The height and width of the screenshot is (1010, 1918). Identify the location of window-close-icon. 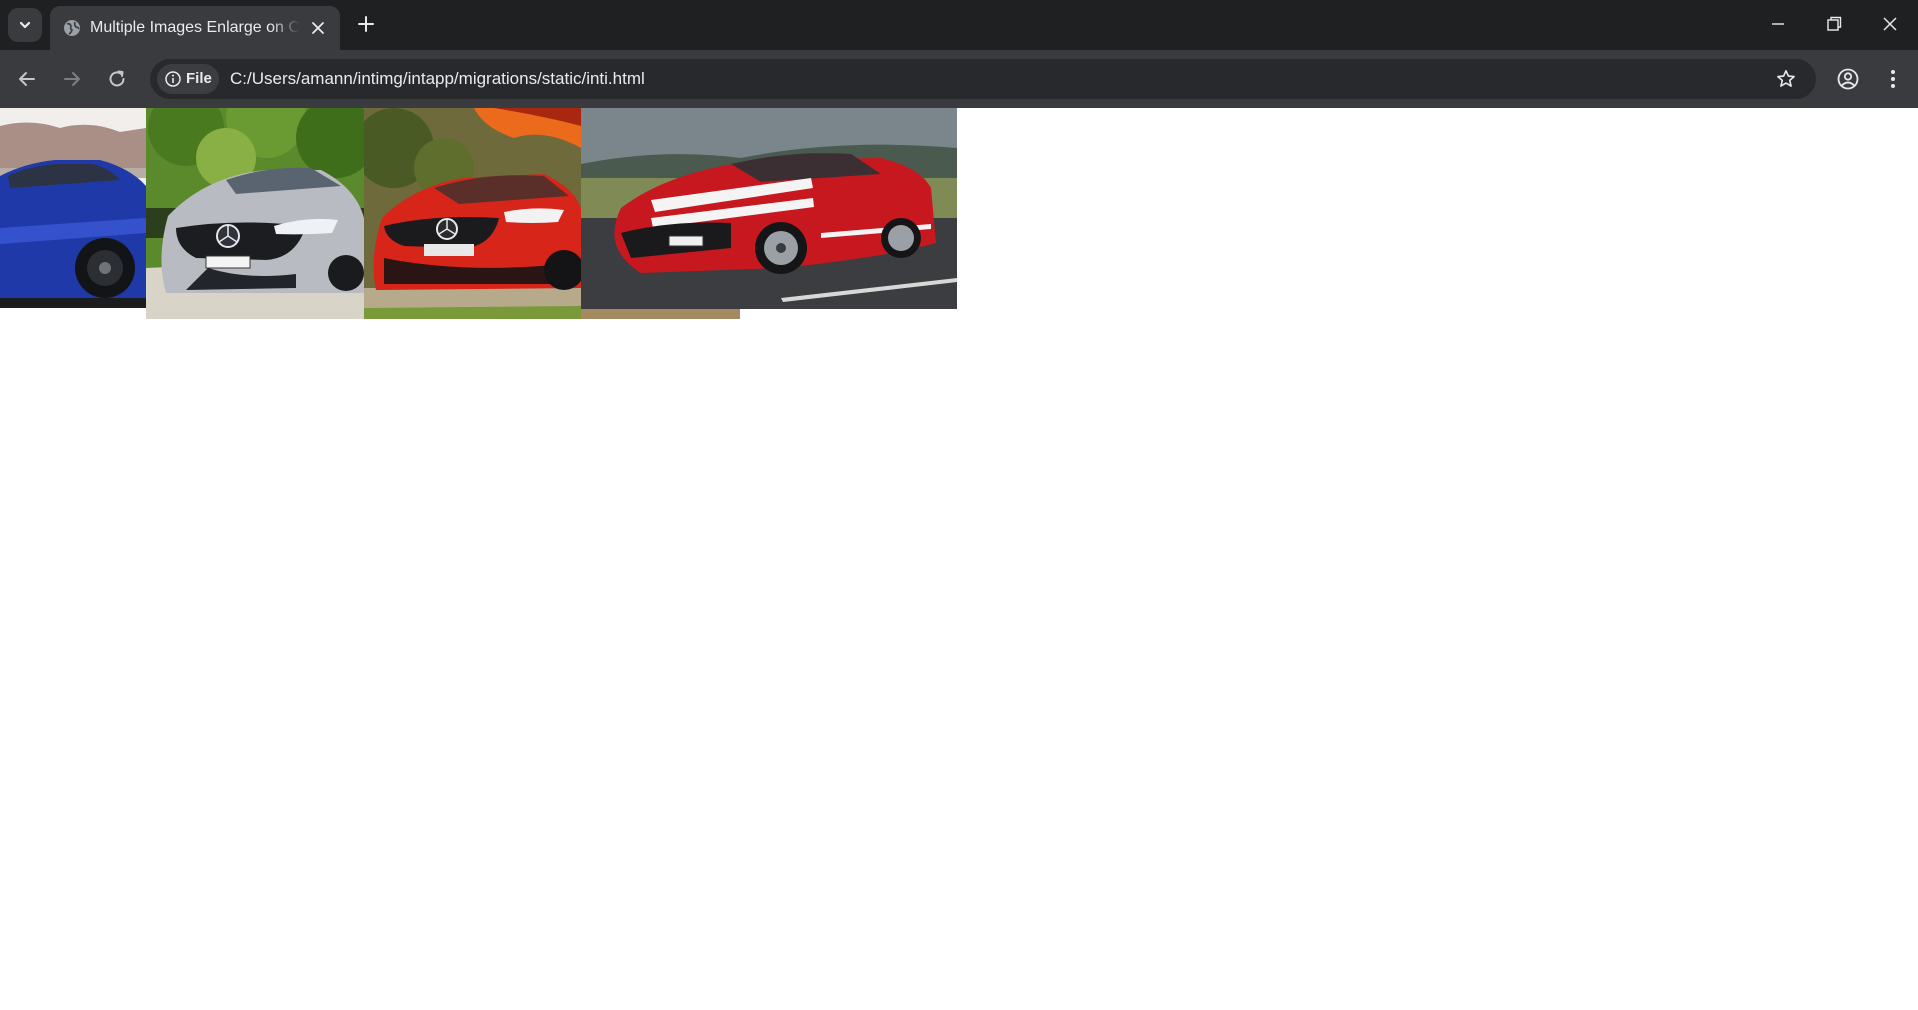
(1890, 24).